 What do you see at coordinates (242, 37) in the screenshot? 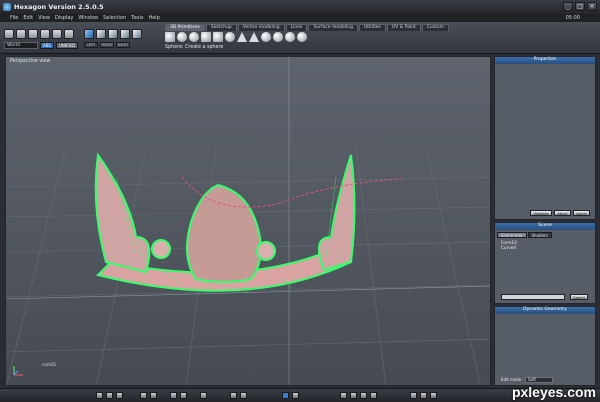
I see `cone-primitive-icon` at bounding box center [242, 37].